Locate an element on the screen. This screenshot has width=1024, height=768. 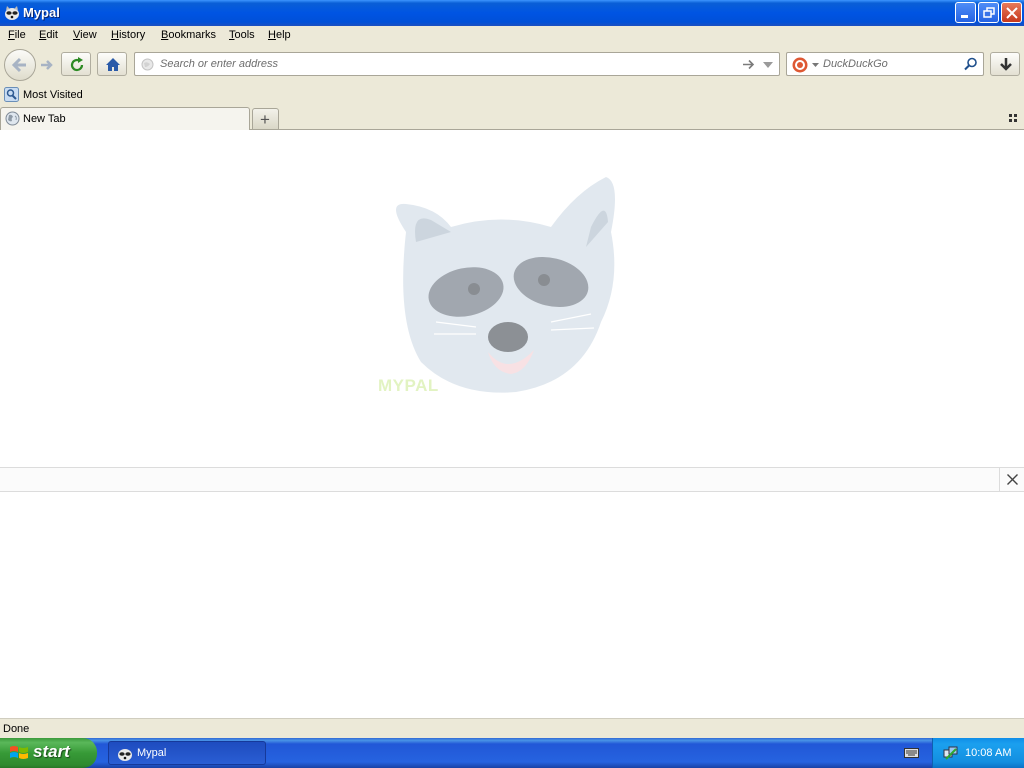
restore-button is located at coordinates (988, 12).